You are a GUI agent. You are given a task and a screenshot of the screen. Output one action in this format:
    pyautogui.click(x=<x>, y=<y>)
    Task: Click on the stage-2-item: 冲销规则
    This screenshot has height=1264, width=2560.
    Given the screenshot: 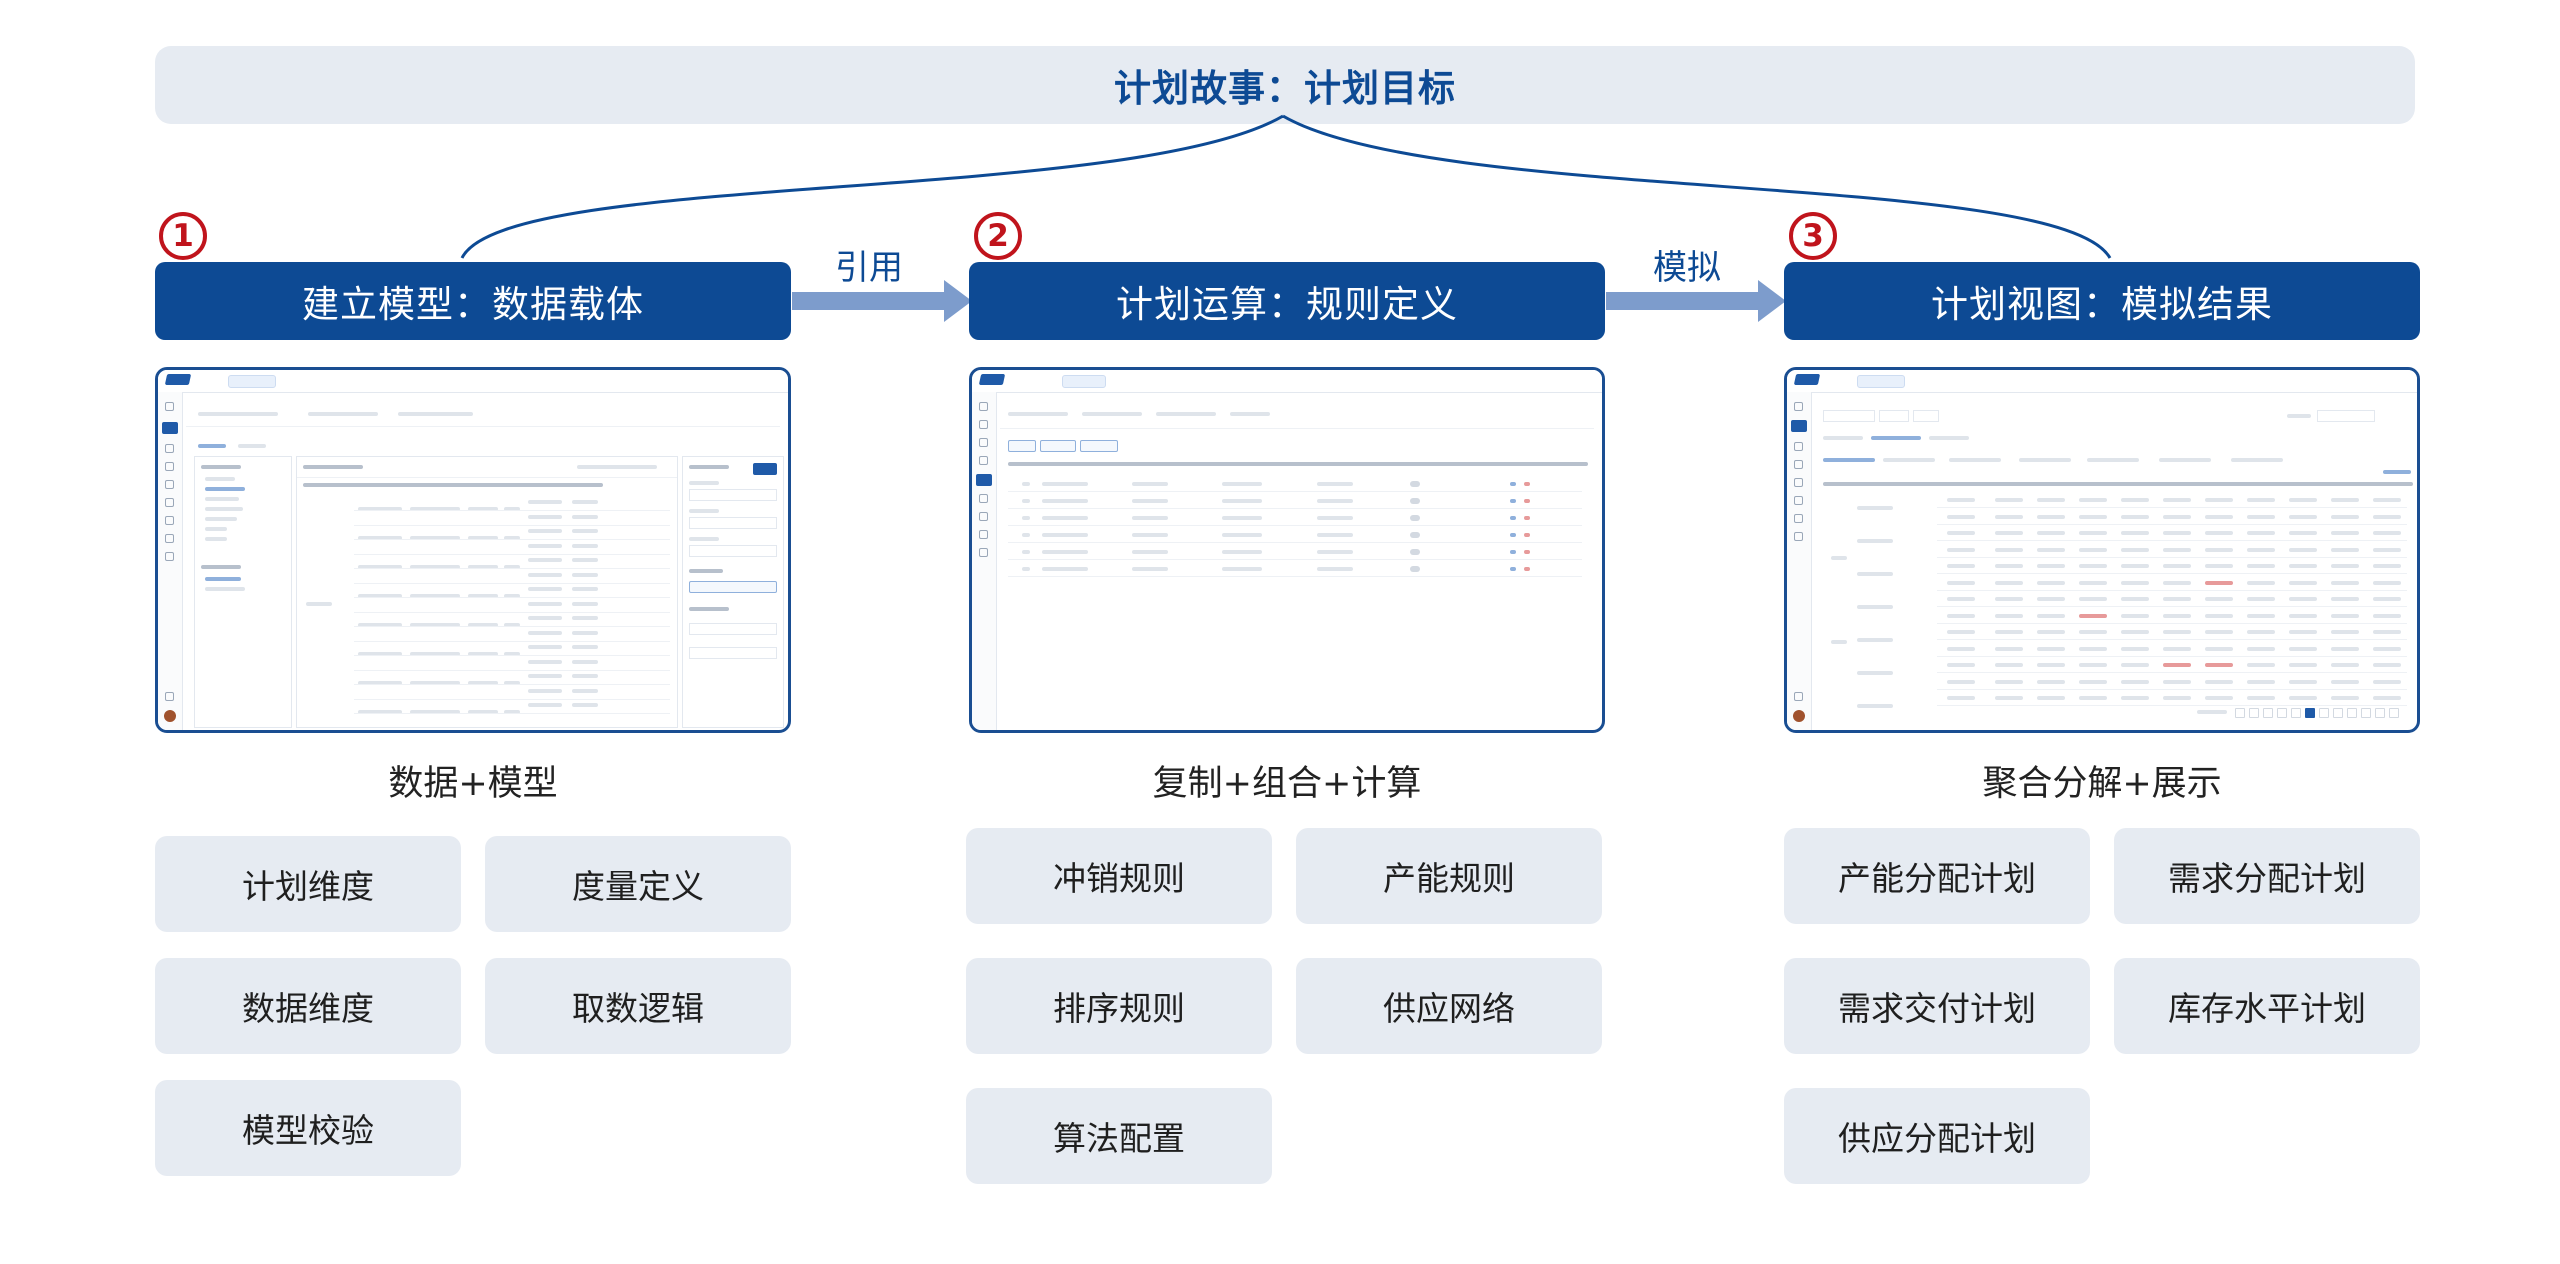 What is the action you would take?
    pyautogui.click(x=1119, y=876)
    